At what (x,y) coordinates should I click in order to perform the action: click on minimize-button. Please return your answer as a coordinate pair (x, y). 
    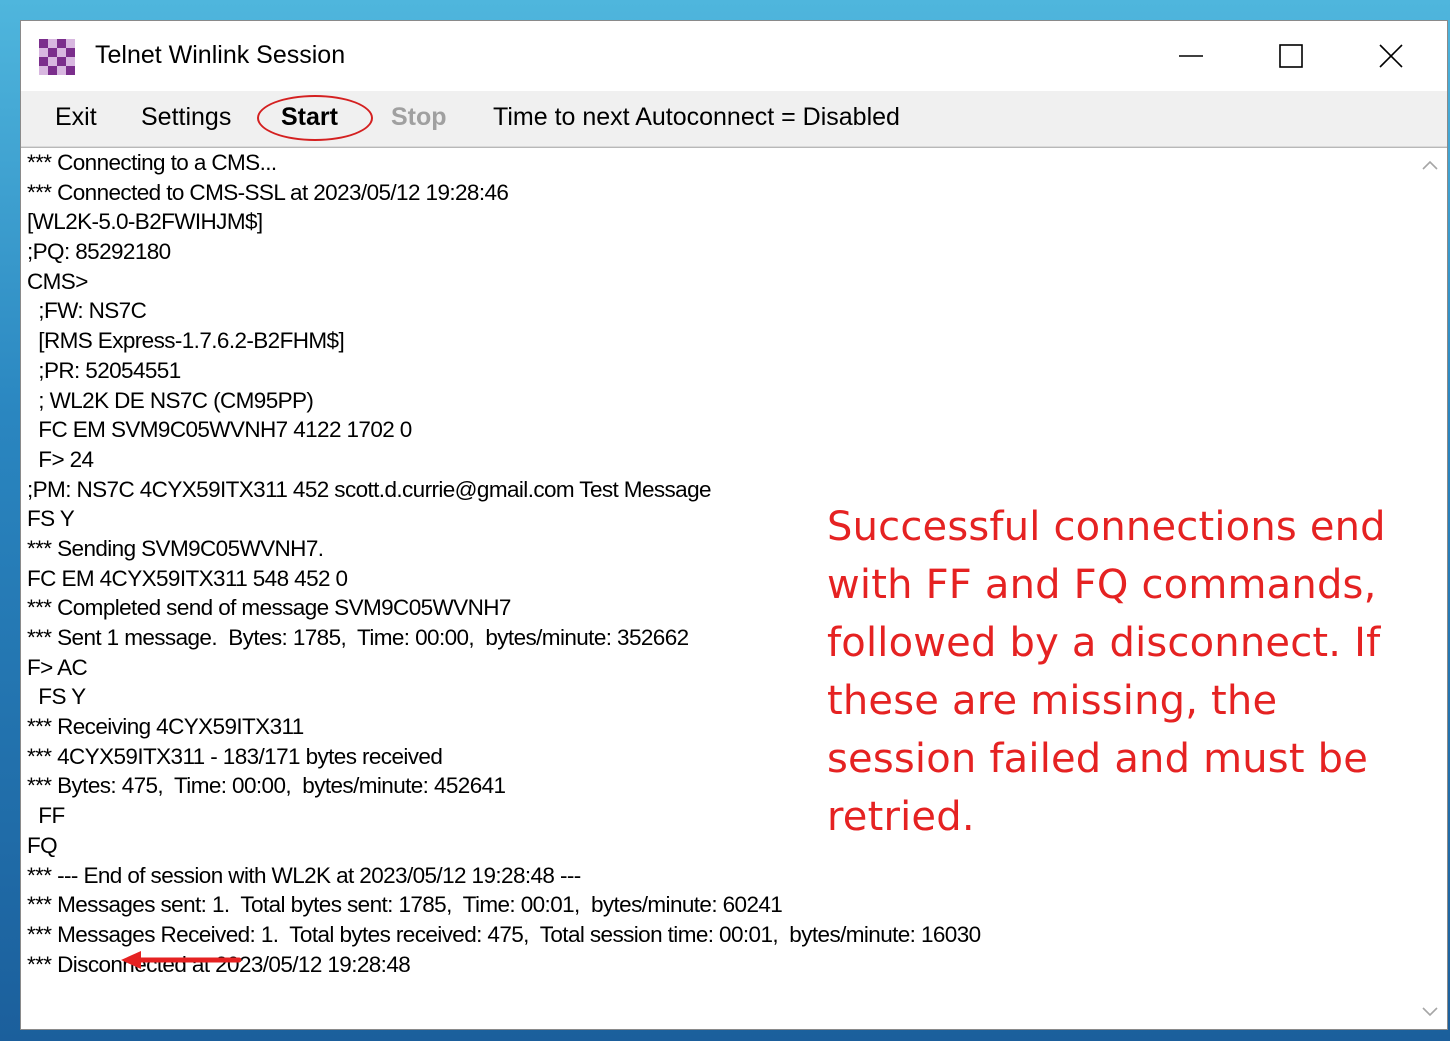
    Looking at the image, I should click on (1191, 56).